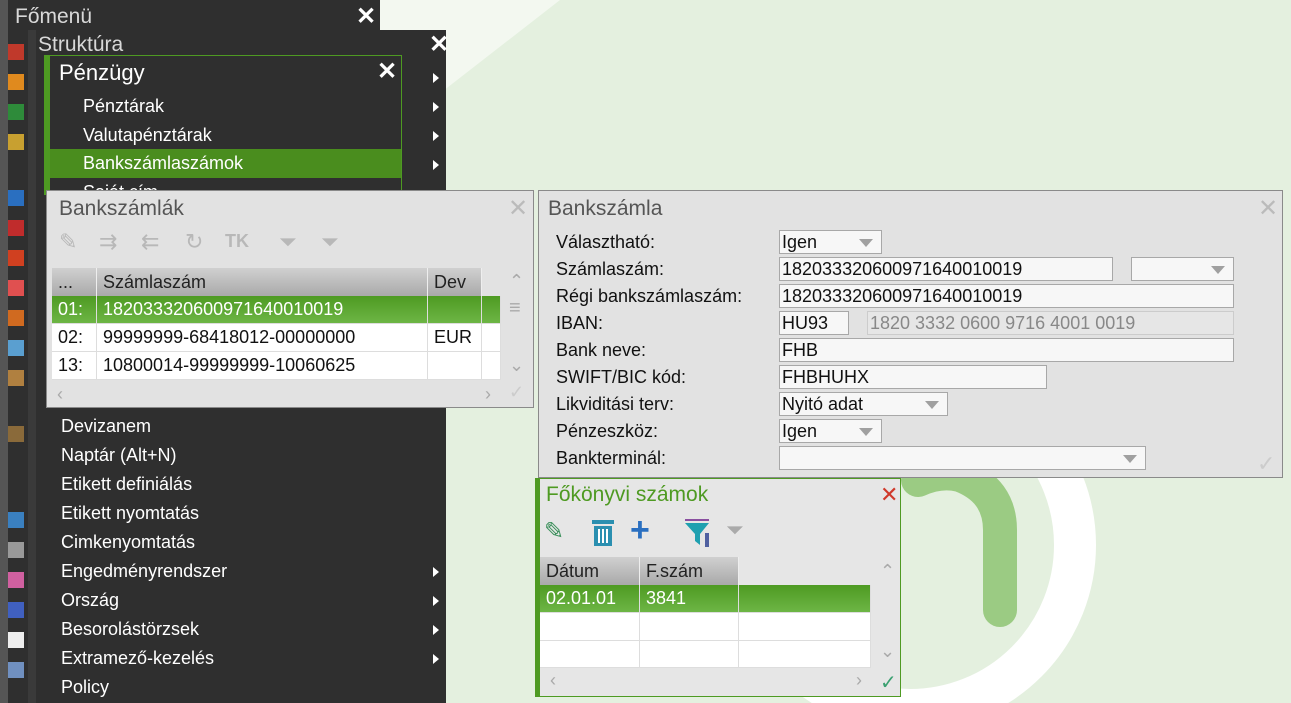 Image resolution: width=1291 pixels, height=703 pixels. I want to click on menu-item-extramezo-kezeles: Extramező-kezelés, so click(137, 658).